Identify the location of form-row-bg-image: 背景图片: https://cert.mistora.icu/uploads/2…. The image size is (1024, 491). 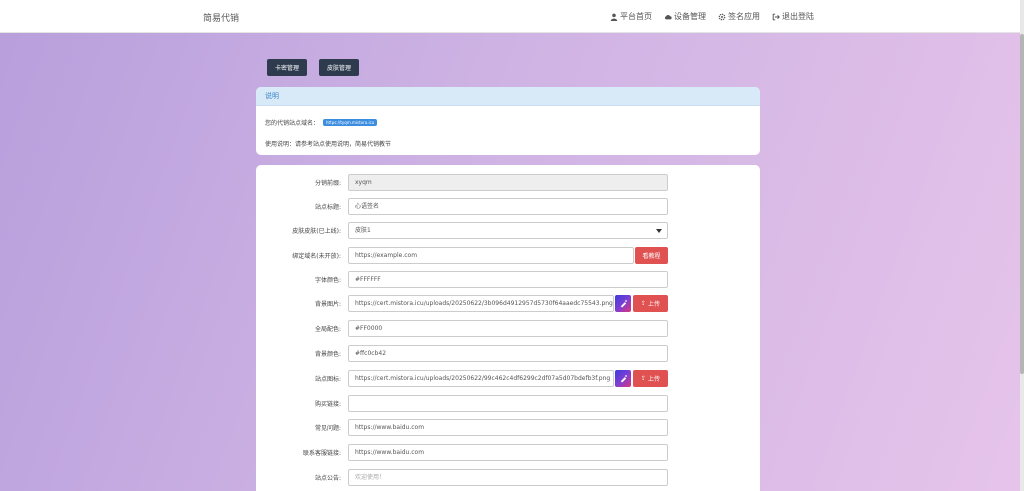
(508, 304).